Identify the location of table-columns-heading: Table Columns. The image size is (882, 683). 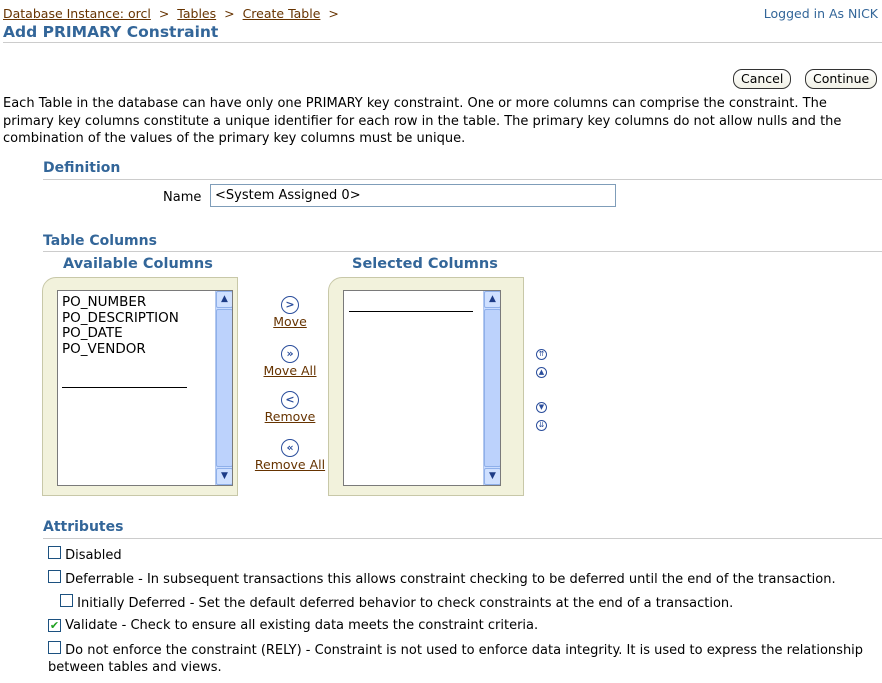
(100, 241).